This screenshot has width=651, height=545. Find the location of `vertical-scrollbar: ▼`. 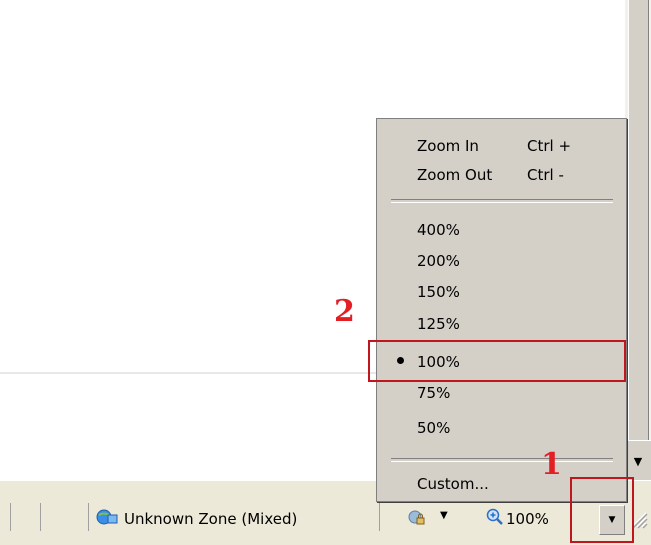

vertical-scrollbar: ▼ is located at coordinates (638, 240).